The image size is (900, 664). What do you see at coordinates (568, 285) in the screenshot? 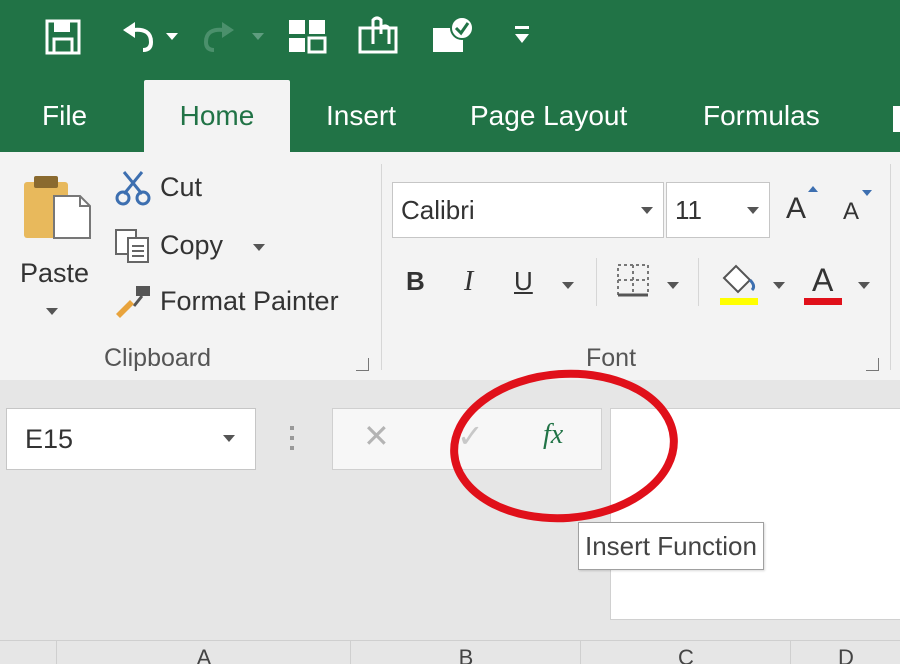
I see `underline-dropdown-icon` at bounding box center [568, 285].